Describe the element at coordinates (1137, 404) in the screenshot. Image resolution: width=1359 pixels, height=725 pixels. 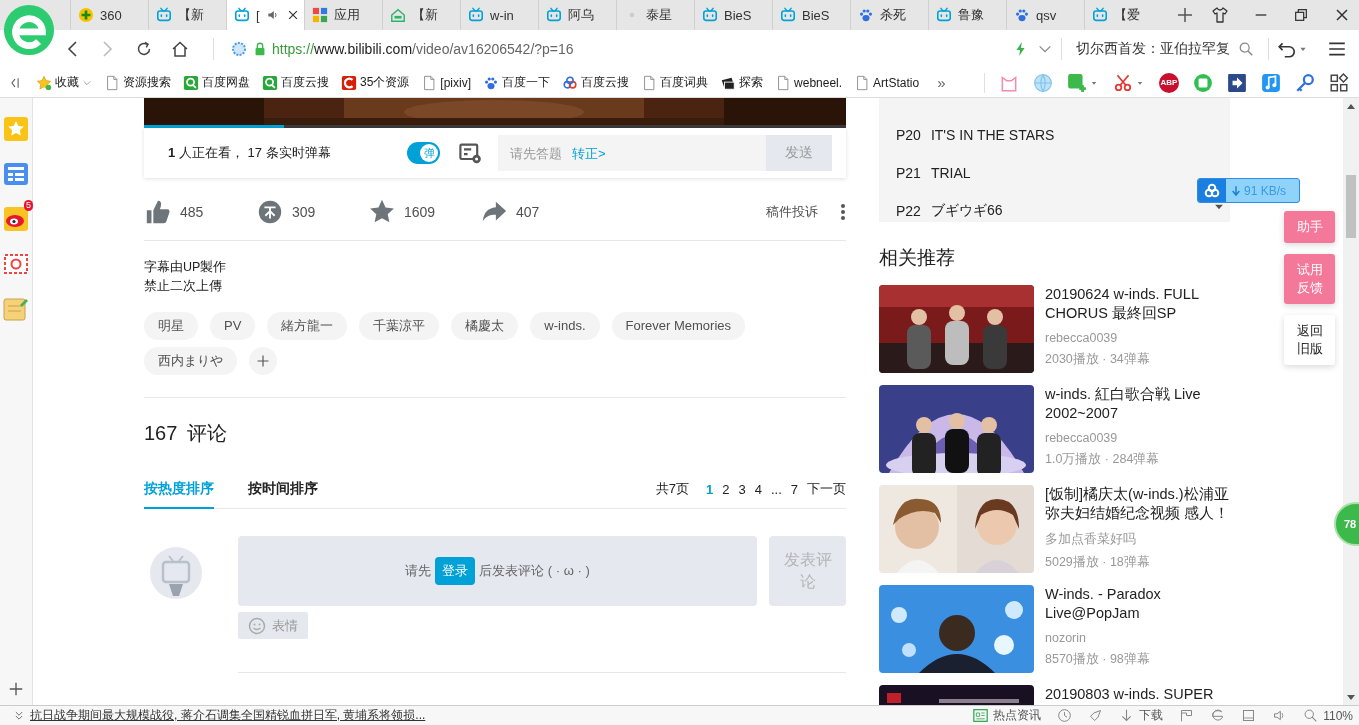
I see `video-title: w-inds. 紅白歌合戦 Live 2002~2007` at that location.